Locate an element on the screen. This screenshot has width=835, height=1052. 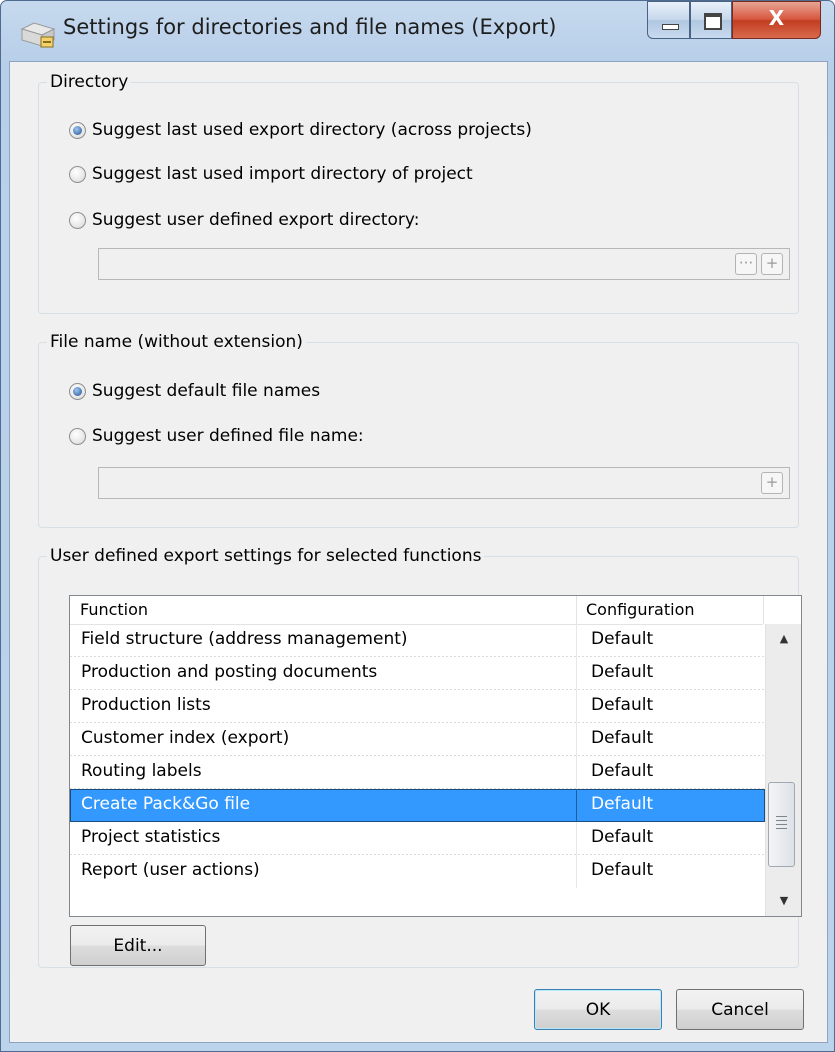
function-cell: Create Pack&Go file is located at coordinates (166, 804).